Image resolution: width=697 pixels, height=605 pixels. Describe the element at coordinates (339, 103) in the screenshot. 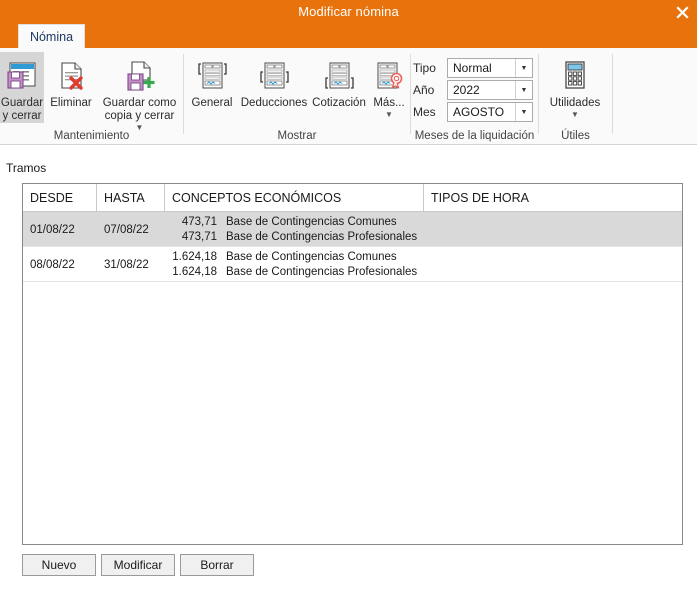

I see `button-cotizacion-label: Cotización` at that location.